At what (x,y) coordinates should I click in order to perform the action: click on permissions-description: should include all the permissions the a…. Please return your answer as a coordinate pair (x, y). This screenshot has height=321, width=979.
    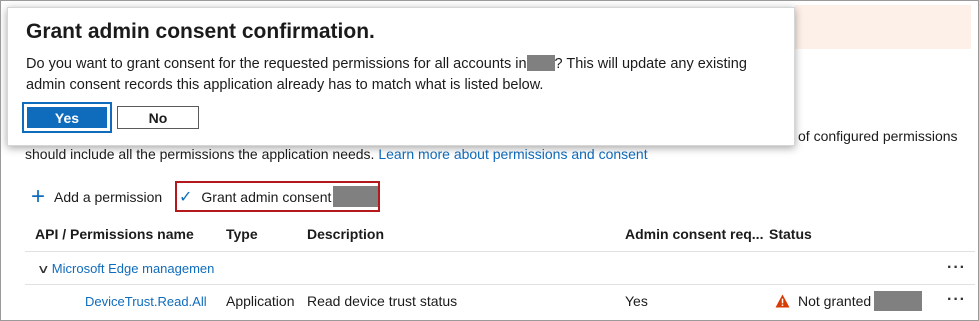
    Looking at the image, I should click on (200, 154).